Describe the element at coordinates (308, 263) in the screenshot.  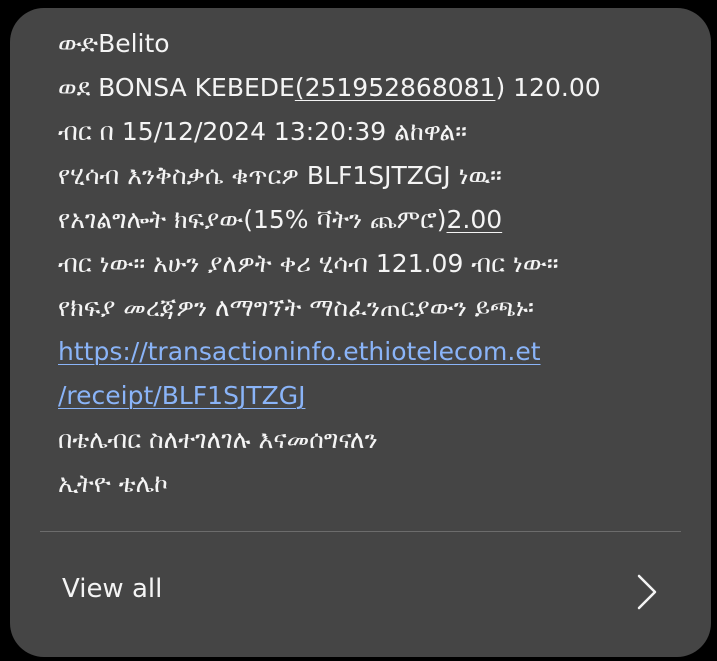
I see `message-line: ብር ነው። አሁን ያለዎት ቀሪ ሂሳብ 121.09 ብር ነው።` at that location.